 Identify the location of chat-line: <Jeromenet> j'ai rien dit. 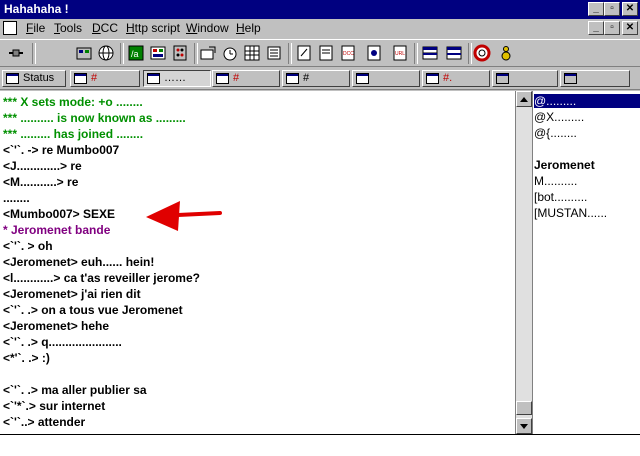
(72, 294).